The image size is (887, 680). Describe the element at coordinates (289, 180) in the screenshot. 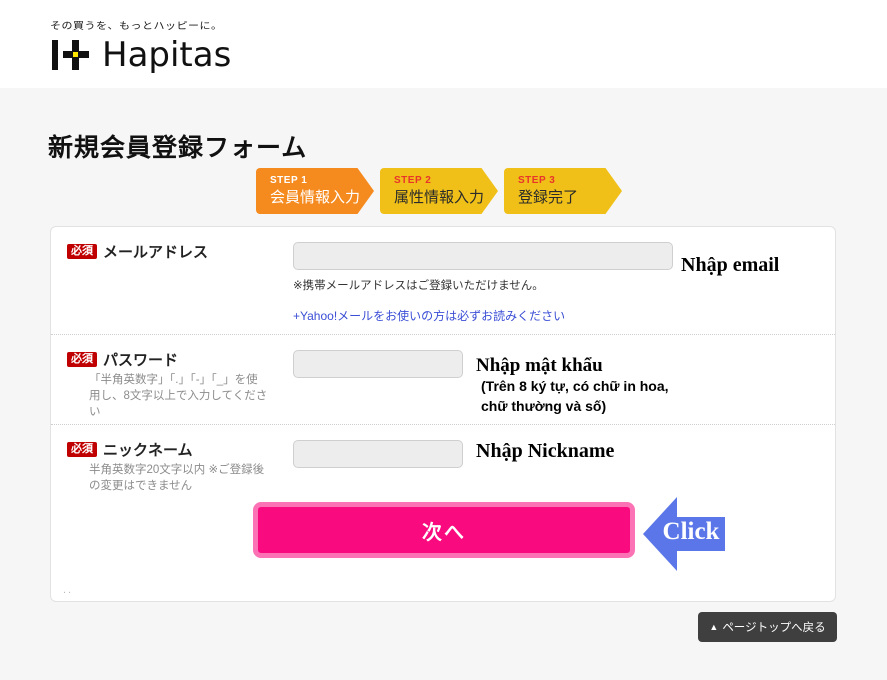

I see `step-1-number: STEP 1` at that location.